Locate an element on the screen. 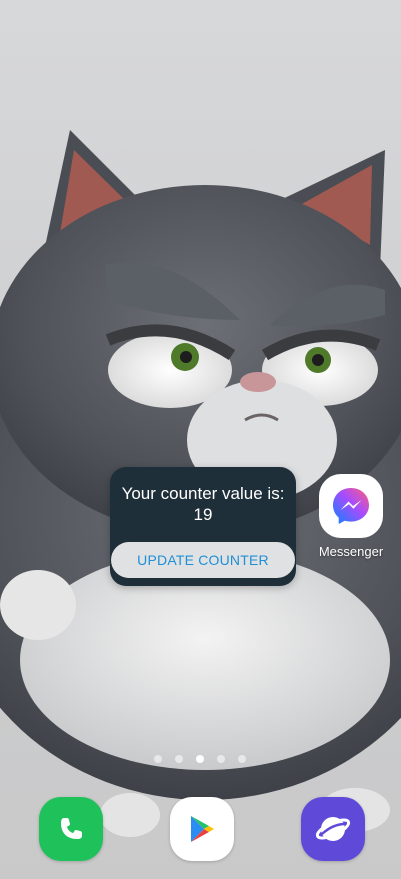  counter-widget: Your counter value is: 19 UPDATE COUNTER is located at coordinates (203, 526).